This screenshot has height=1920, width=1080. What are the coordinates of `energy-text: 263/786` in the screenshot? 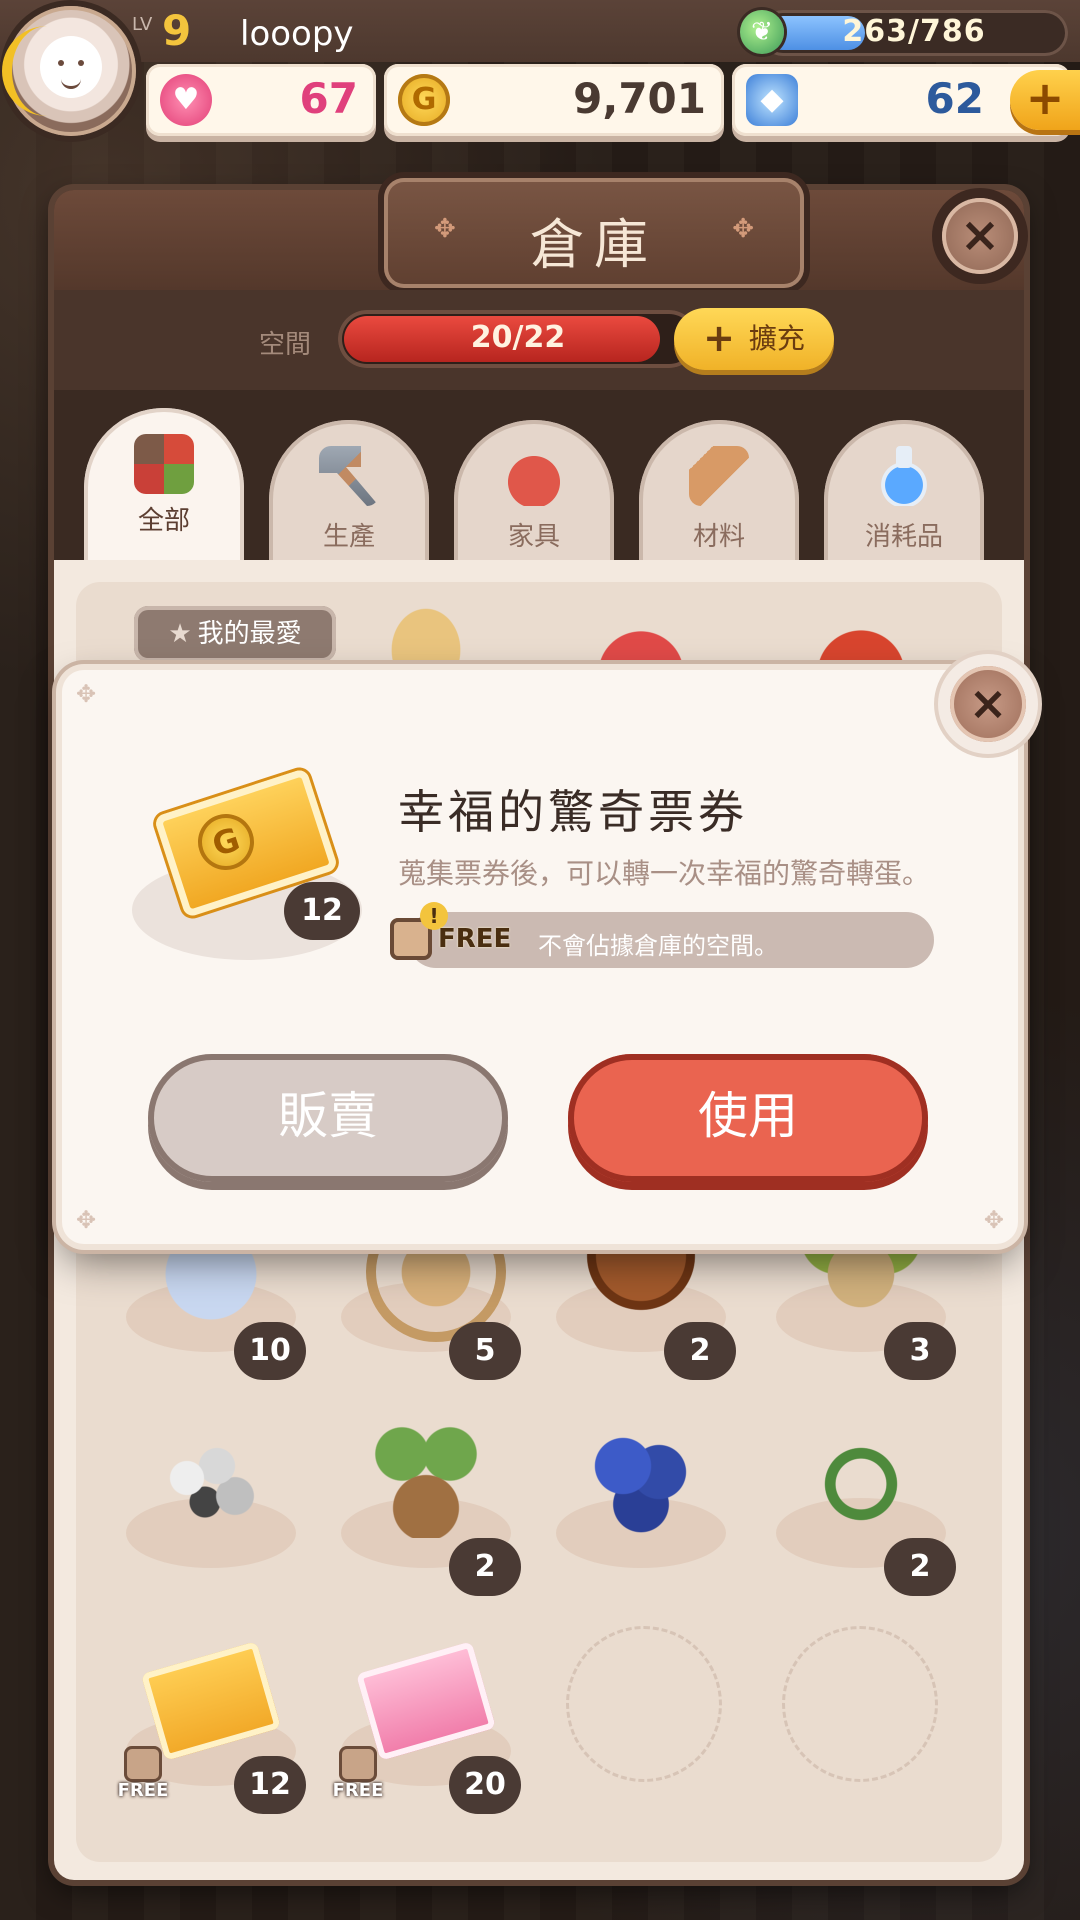 It's located at (914, 31).